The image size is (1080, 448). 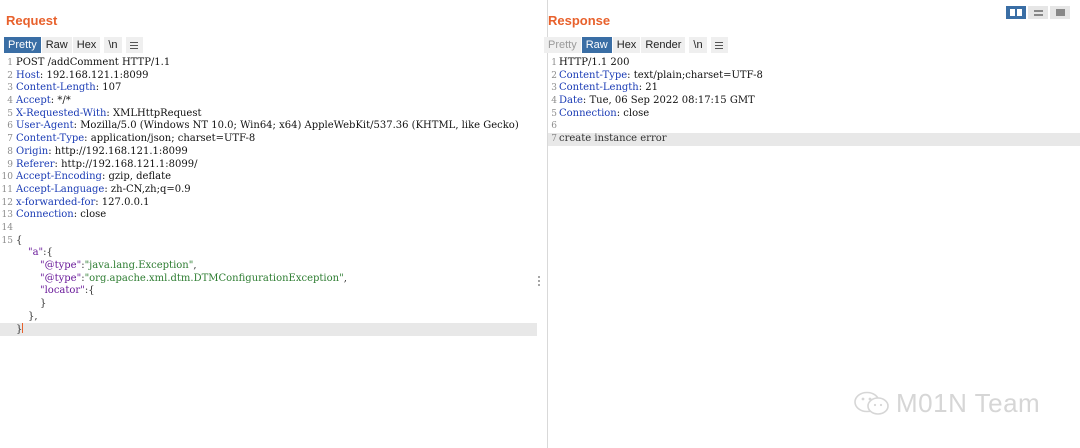 I want to click on code-line: 5 X-Requested-With: XMLHttpRequest, so click(x=104, y=113).